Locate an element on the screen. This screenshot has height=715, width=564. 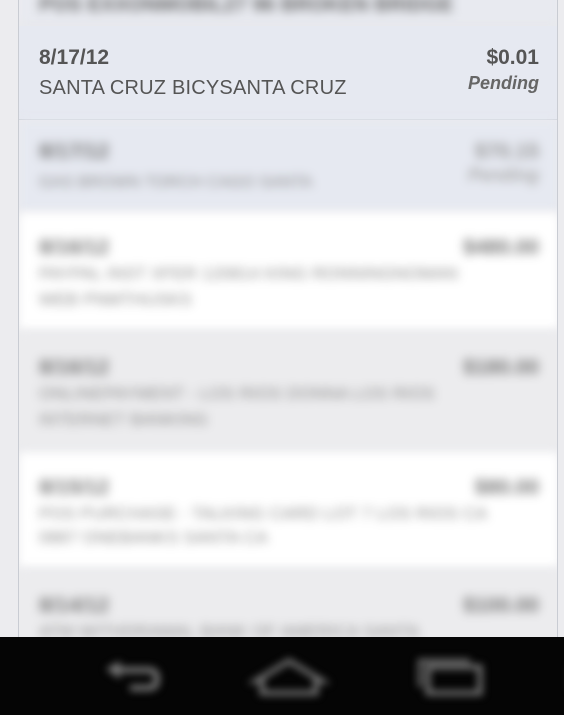
transaction-amount: $180.00 is located at coordinates (501, 367).